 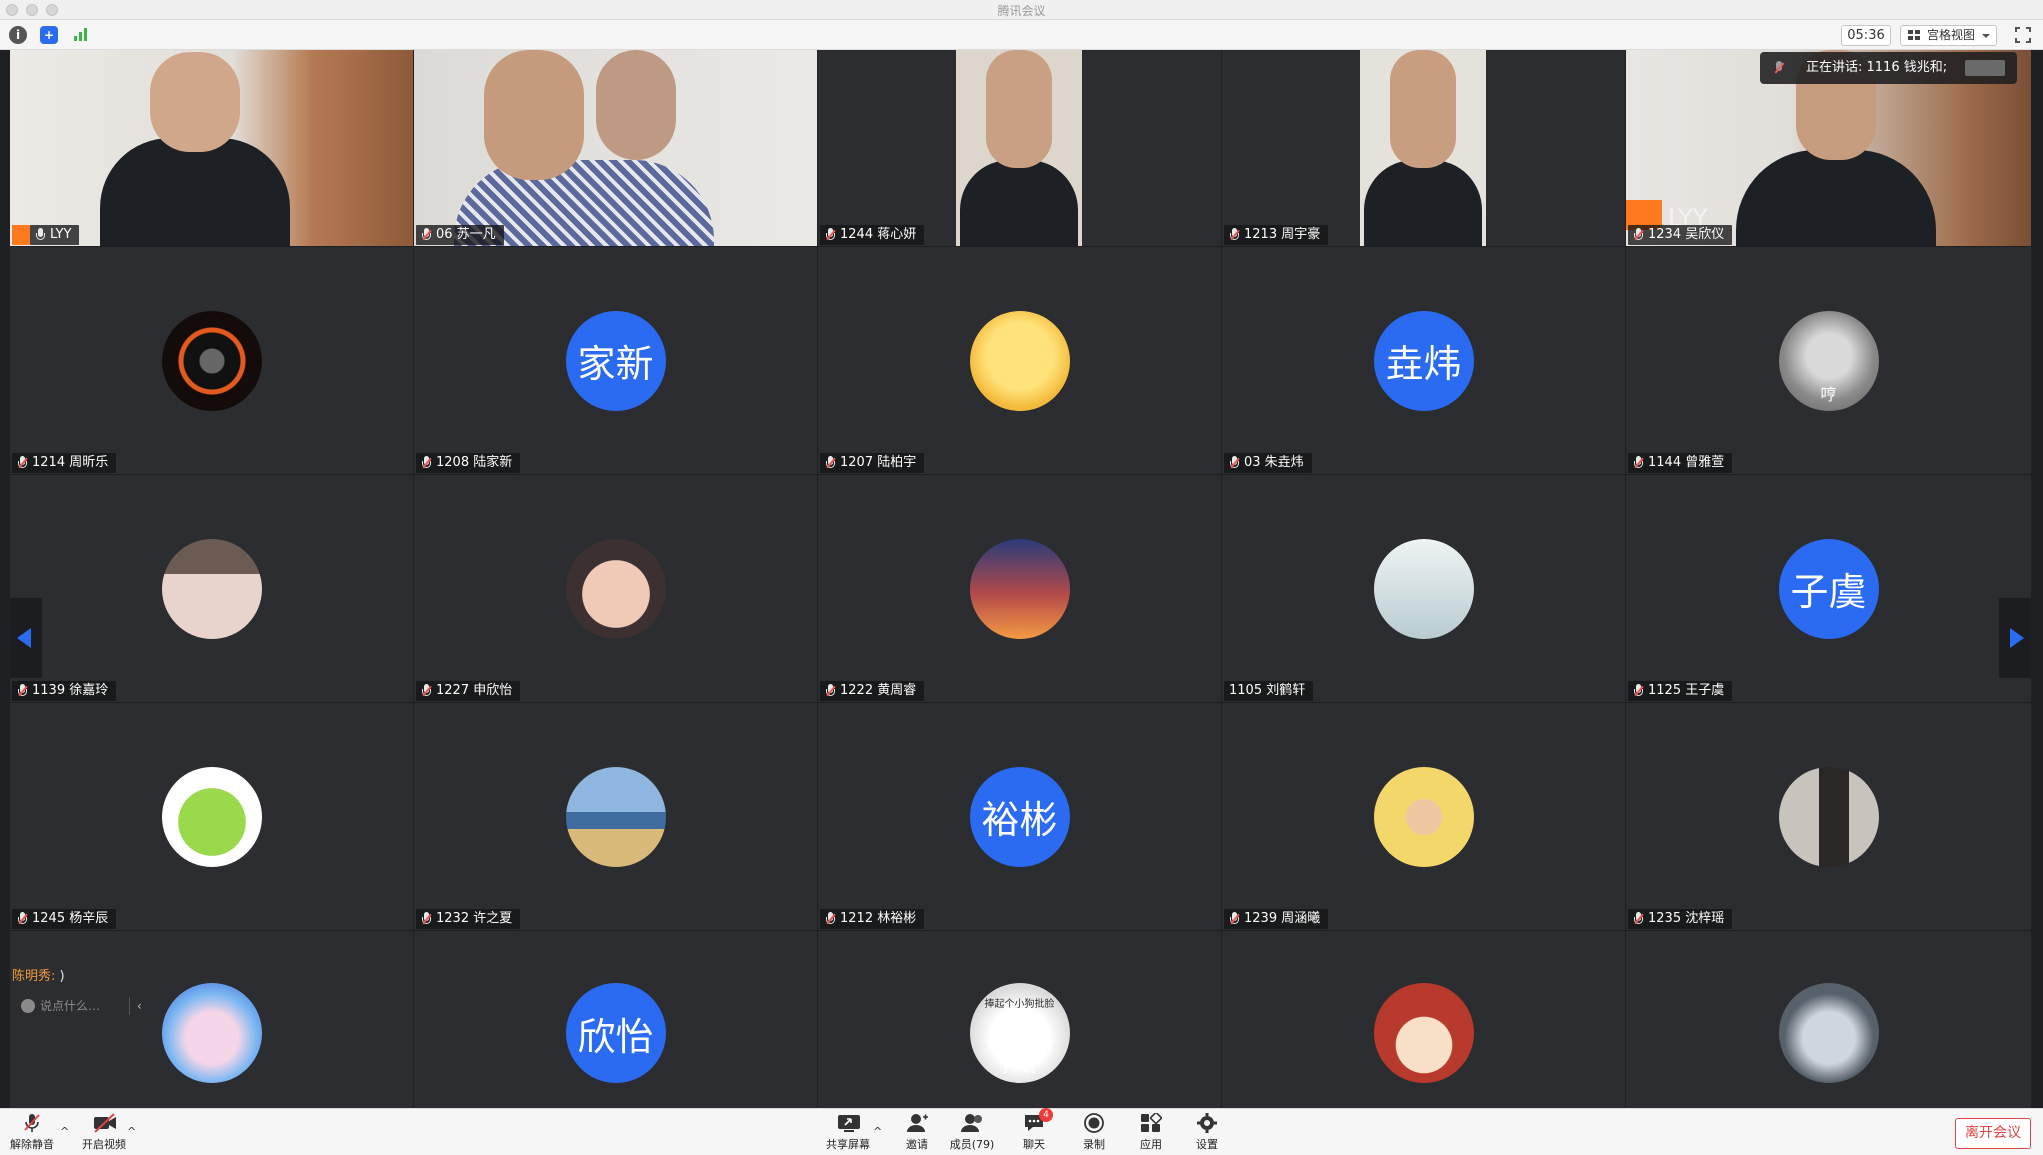 I want to click on share-screen-button: 共享屏幕, so click(x=848, y=1132).